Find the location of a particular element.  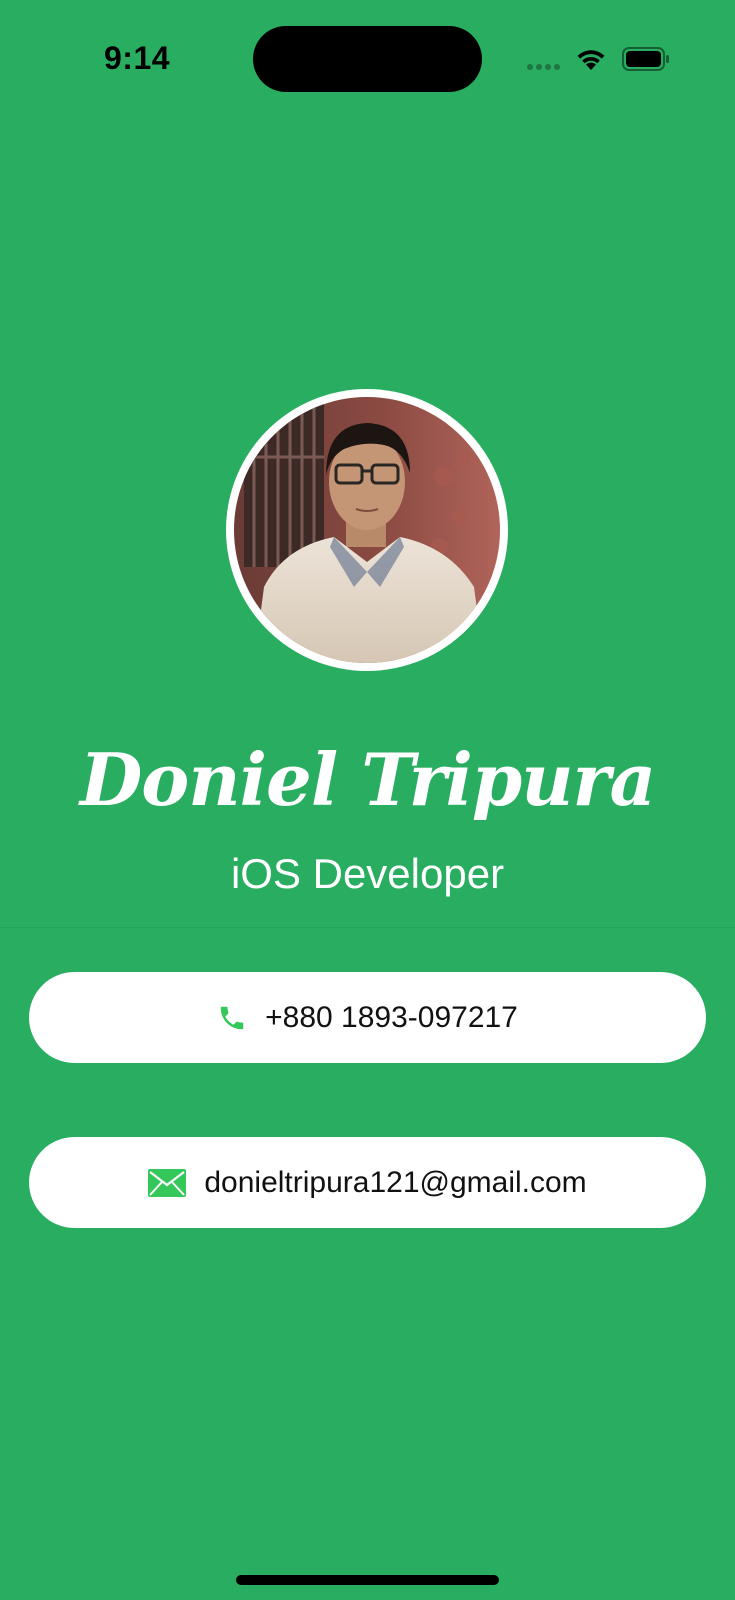

home-indicator is located at coordinates (367, 1580).